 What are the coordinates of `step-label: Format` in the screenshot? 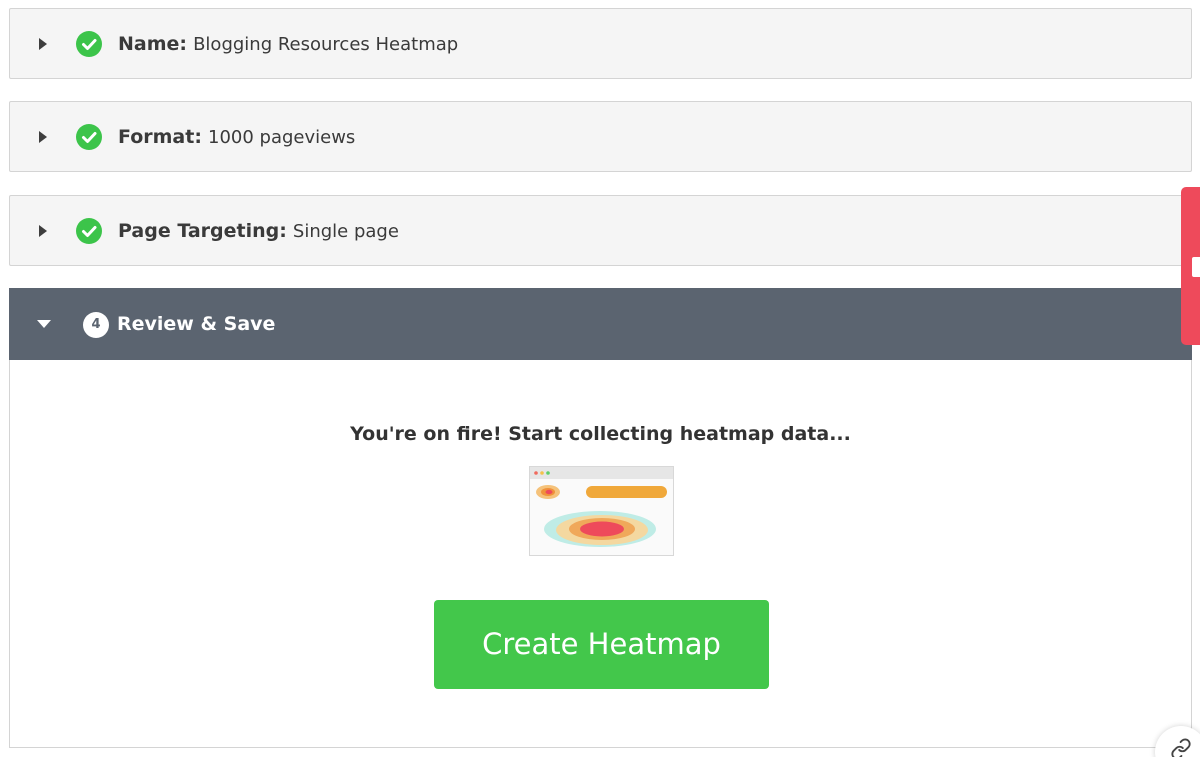 It's located at (156, 137).